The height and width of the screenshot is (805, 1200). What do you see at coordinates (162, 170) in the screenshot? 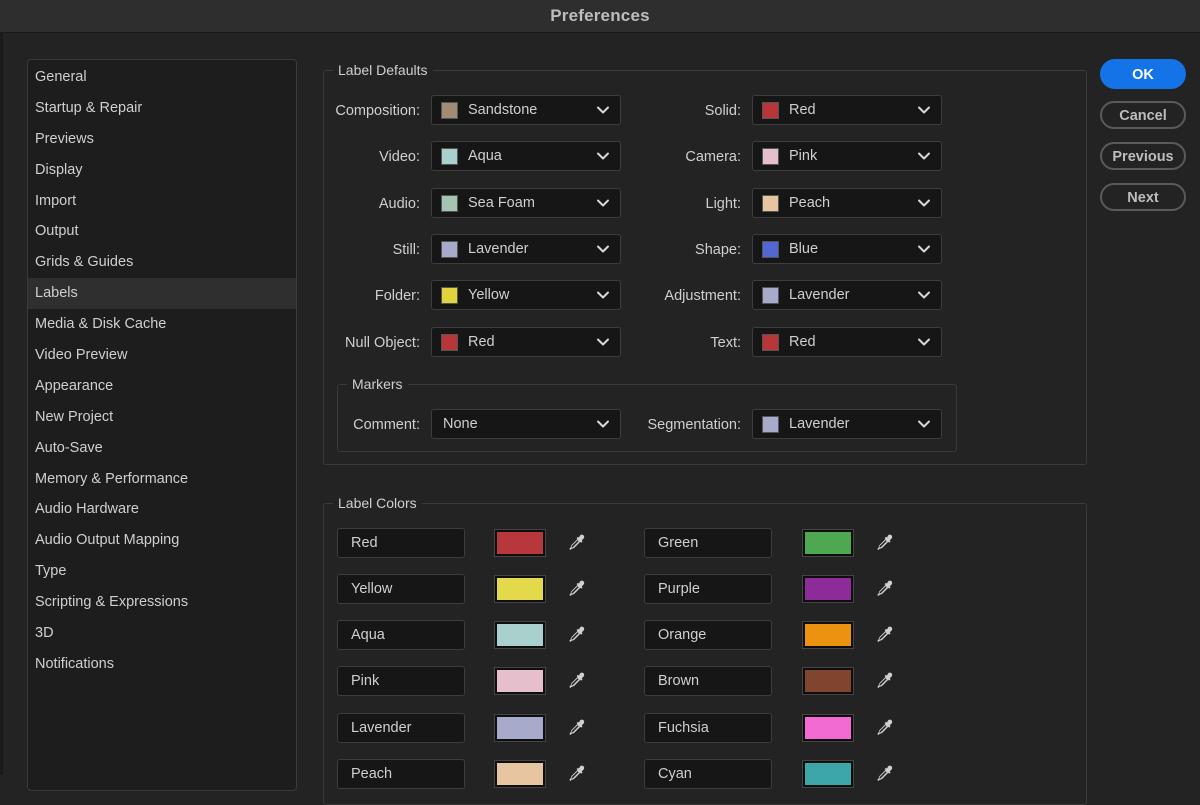
I see `sidebar-item: Display` at bounding box center [162, 170].